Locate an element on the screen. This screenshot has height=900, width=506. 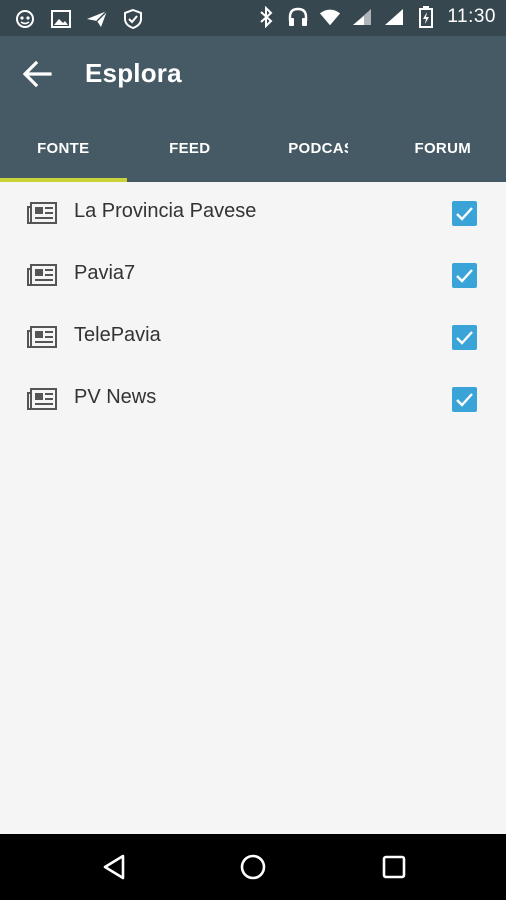
source-label: Pavia7 is located at coordinates (105, 273).